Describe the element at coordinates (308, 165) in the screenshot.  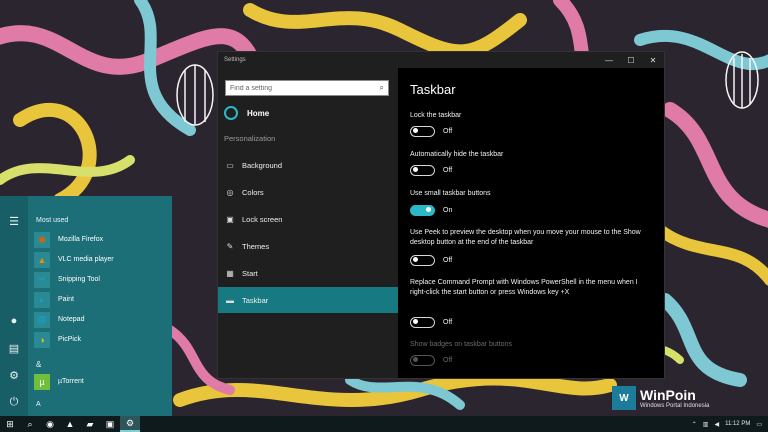
I see `nav-item-background: ▭ Background` at that location.